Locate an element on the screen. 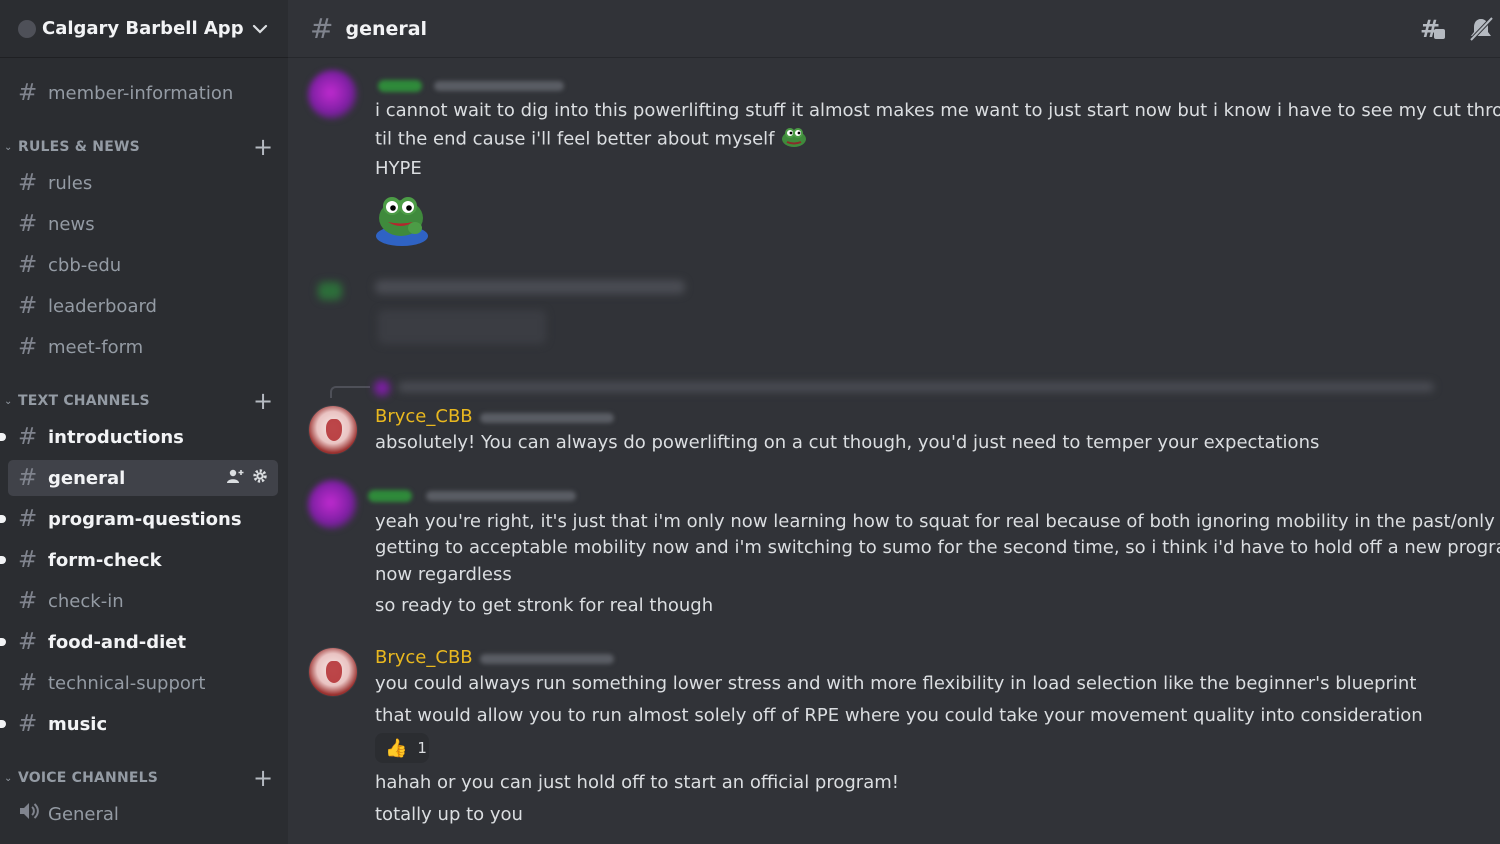 Image resolution: width=1500 pixels, height=844 pixels. channel-label: General is located at coordinates (83, 814).